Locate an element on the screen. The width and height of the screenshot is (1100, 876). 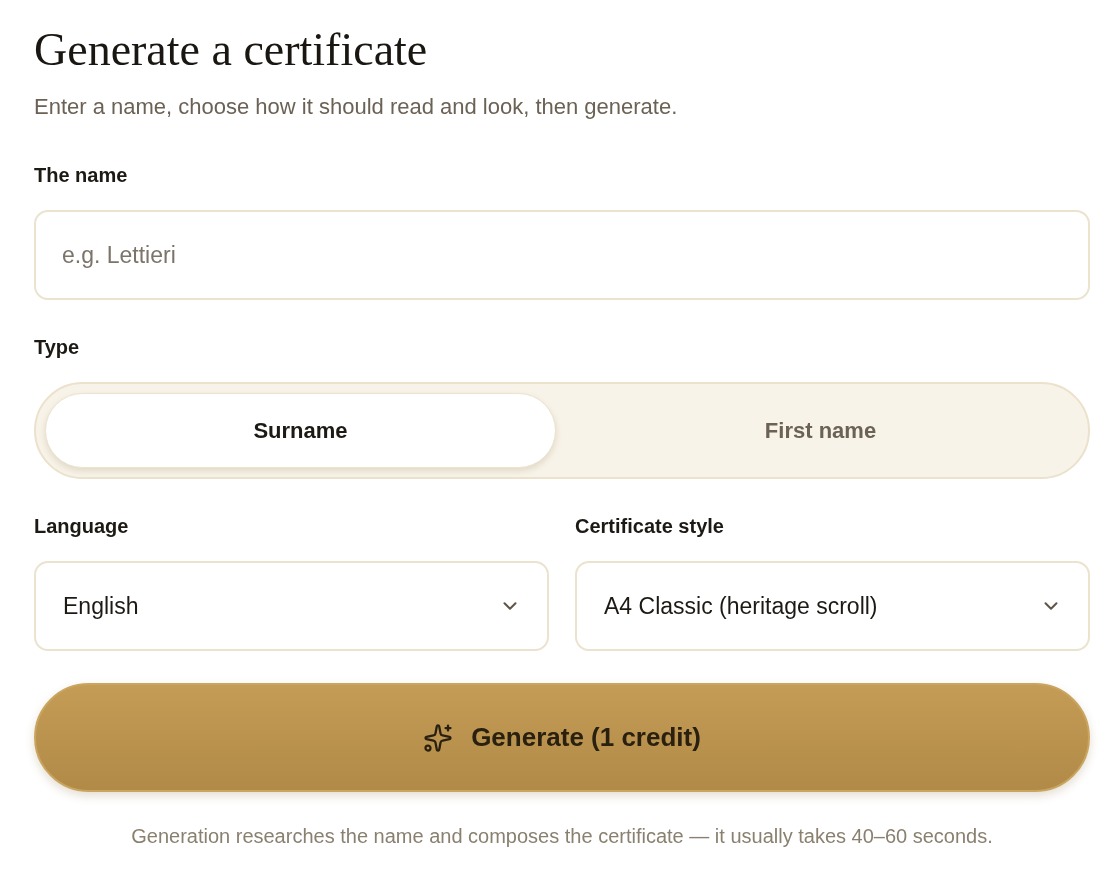
dropdown-select: English is located at coordinates (291, 606).